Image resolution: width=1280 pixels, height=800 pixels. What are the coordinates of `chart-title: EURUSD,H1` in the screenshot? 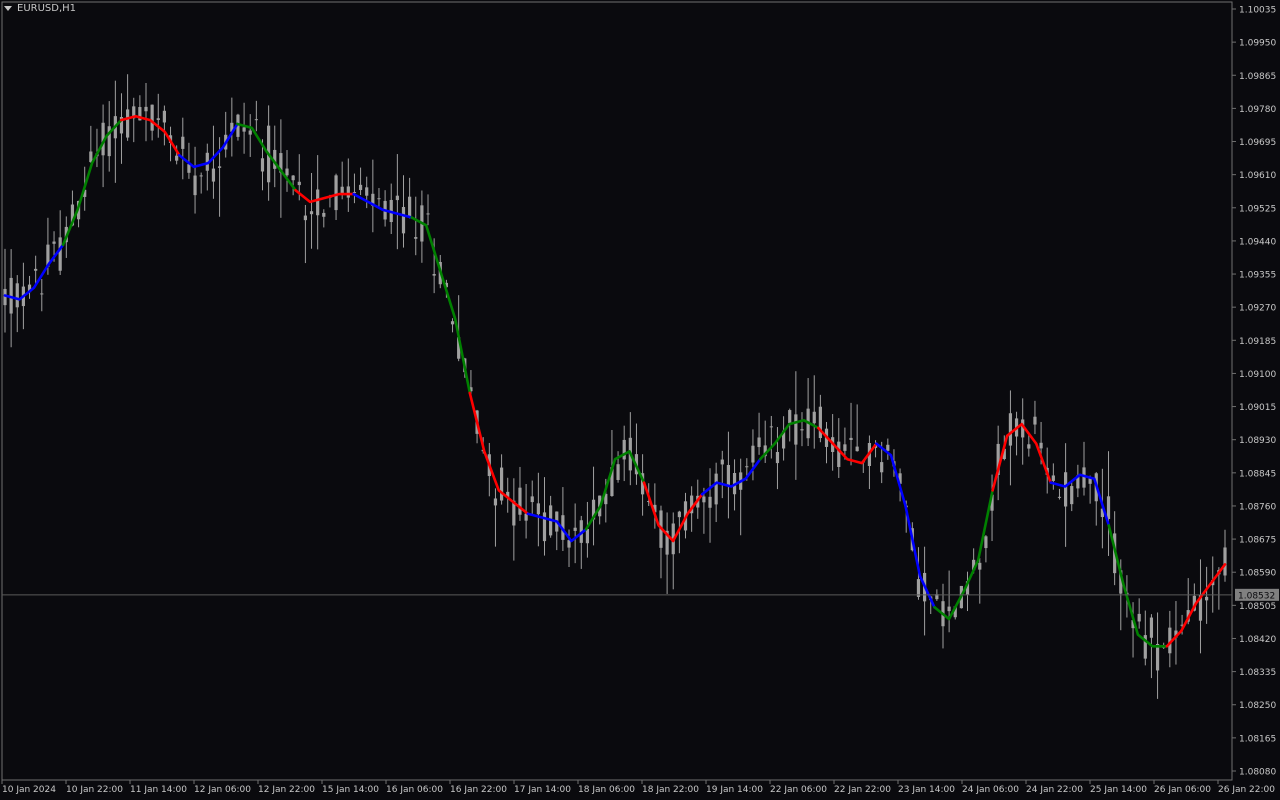 It's located at (40, 8).